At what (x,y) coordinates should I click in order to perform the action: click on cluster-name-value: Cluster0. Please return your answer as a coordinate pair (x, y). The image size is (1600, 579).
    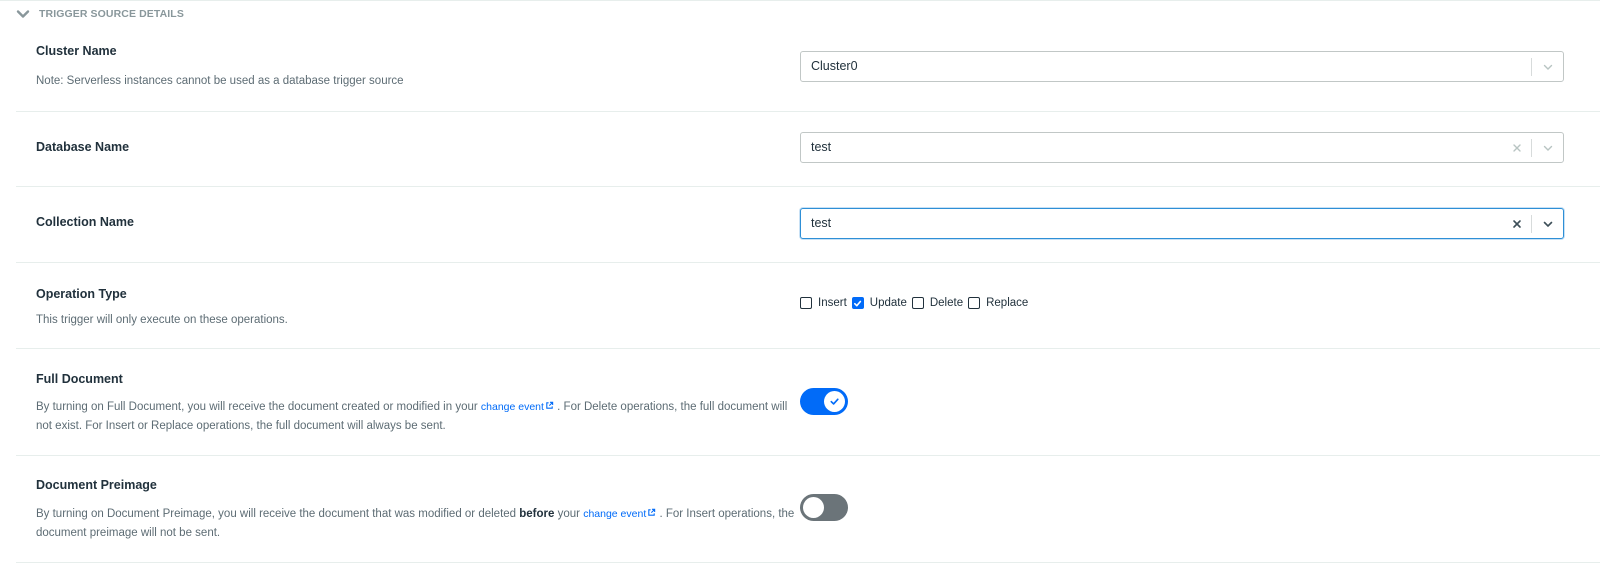
    Looking at the image, I should click on (834, 66).